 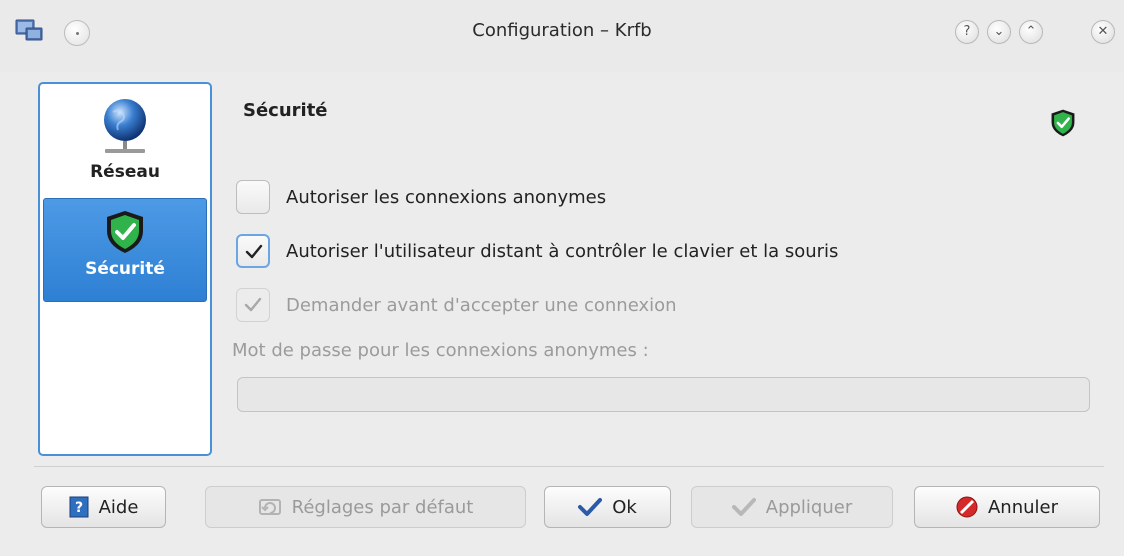 I want to click on cancel-icon, so click(x=967, y=507).